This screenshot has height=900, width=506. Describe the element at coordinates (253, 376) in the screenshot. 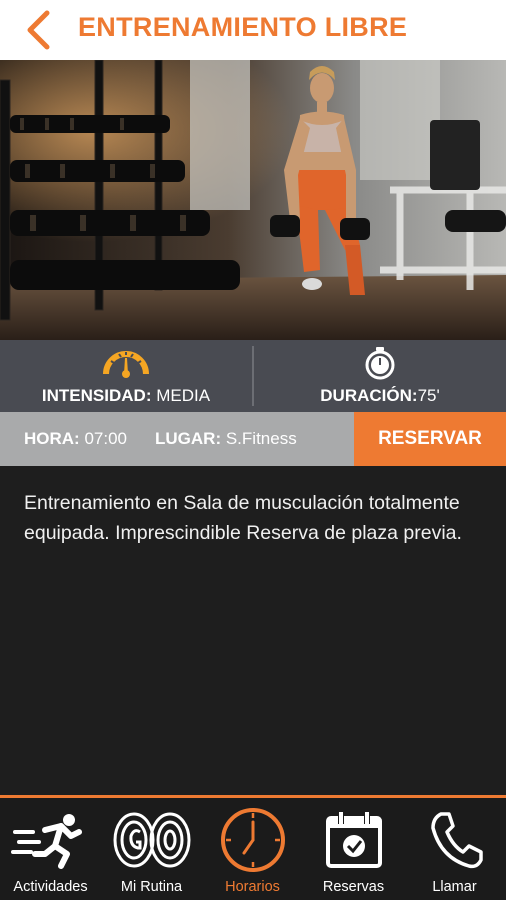

I see `stats-bar: INTENSIDAD: MEDIA DURACIÓN:75'` at that location.